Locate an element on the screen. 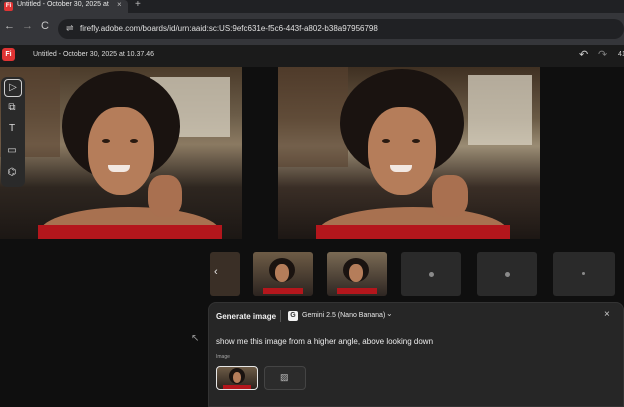  chevron-down-icon: ⌄ is located at coordinates (389, 313).